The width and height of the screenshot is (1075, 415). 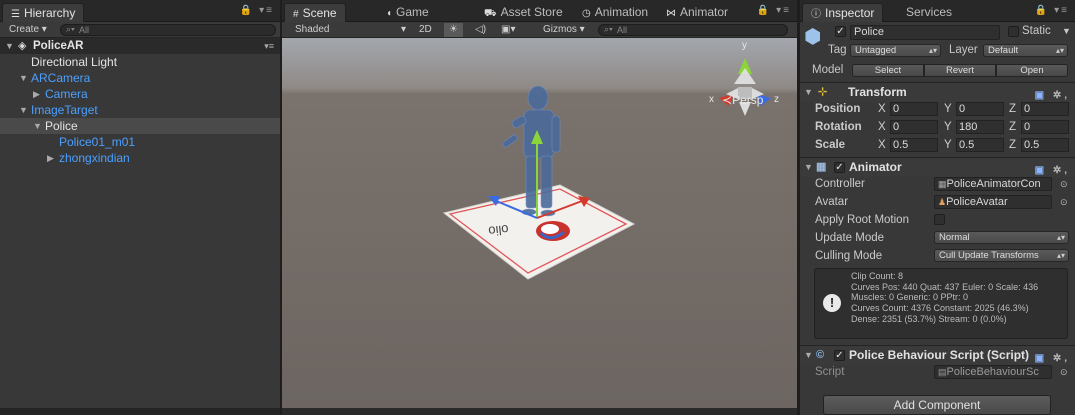 I want to click on layer-value: Default, so click(x=1003, y=50).